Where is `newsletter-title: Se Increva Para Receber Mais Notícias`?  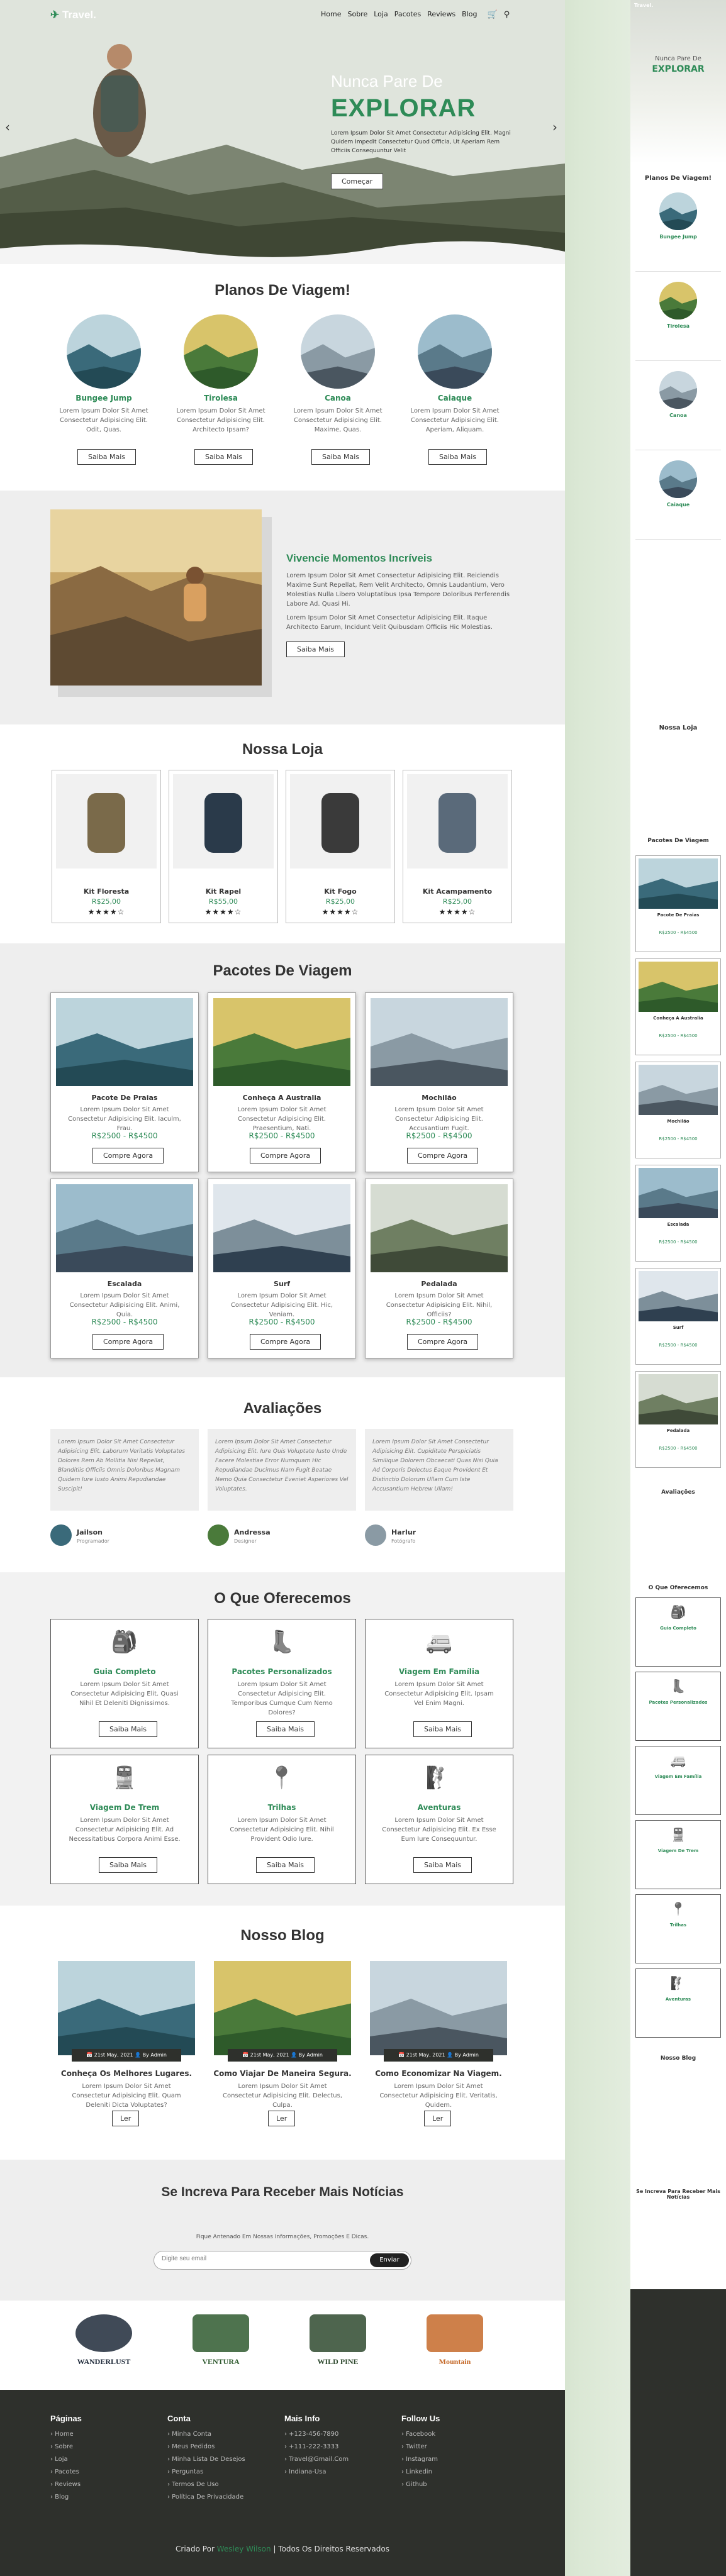 newsletter-title: Se Increva Para Receber Mais Notícias is located at coordinates (282, 2192).